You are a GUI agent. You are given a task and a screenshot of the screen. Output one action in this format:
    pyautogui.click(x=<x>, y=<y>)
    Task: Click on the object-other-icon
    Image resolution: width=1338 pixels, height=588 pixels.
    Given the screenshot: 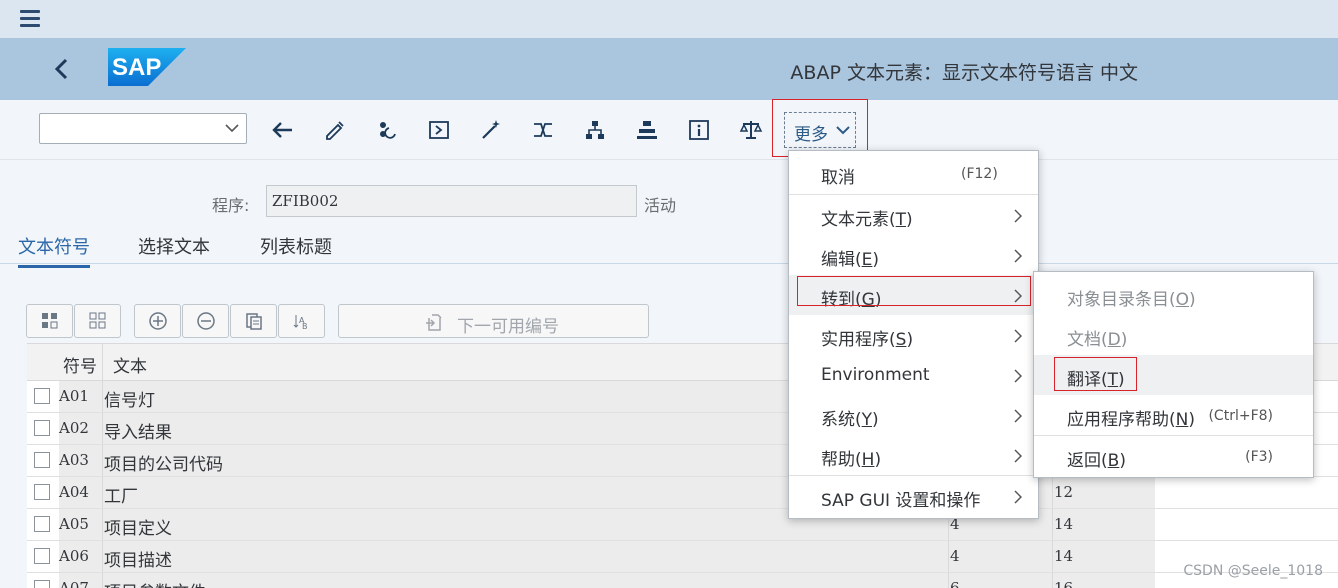 What is the action you would take?
    pyautogui.click(x=387, y=130)
    